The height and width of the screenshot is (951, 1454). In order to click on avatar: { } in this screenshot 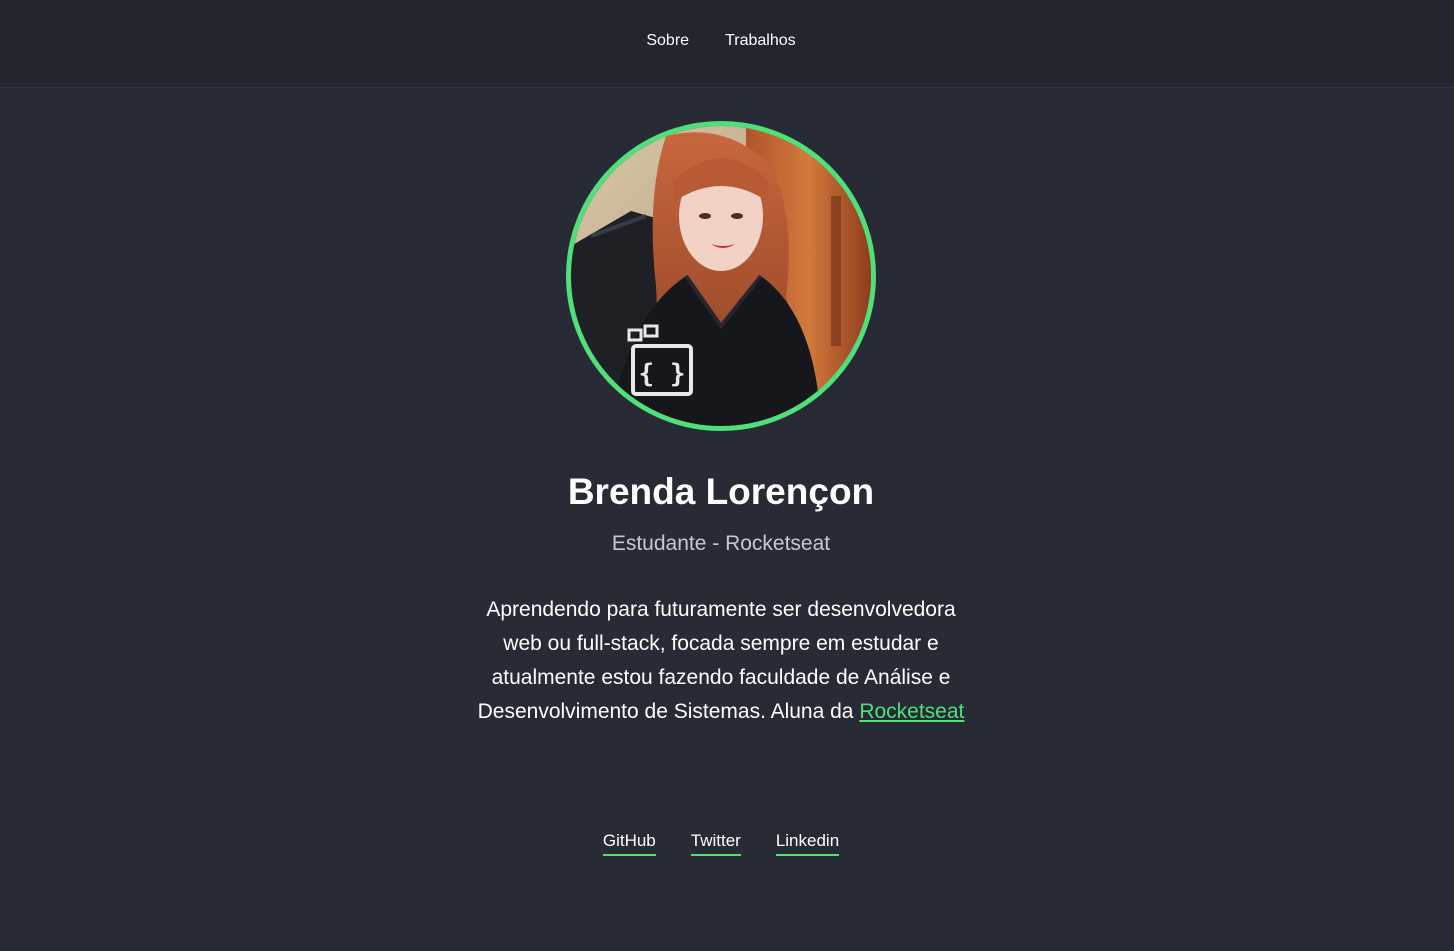, I will do `click(721, 276)`.